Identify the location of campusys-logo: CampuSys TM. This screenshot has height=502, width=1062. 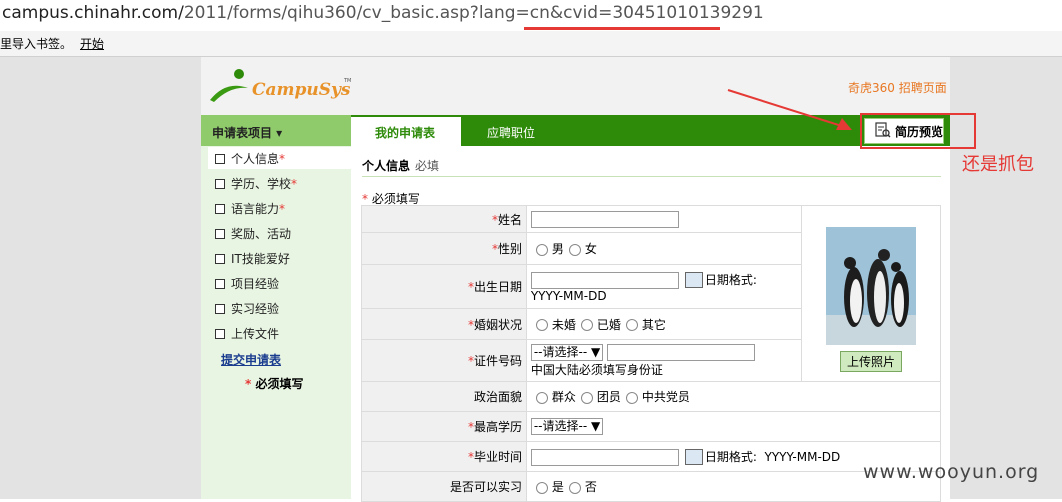
(280, 85).